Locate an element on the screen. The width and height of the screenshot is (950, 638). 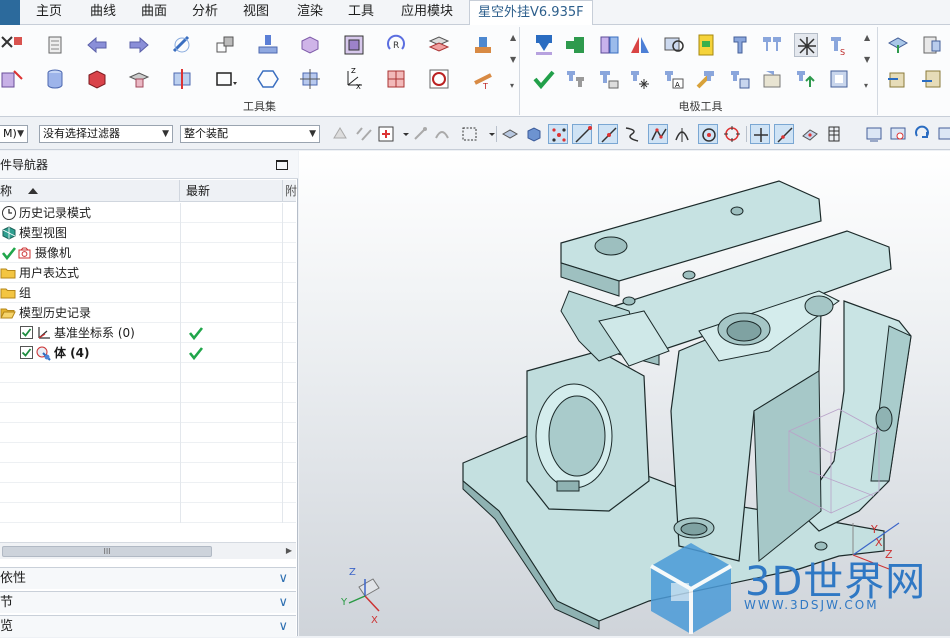
electrode-side-icon is located at coordinates (576, 45).